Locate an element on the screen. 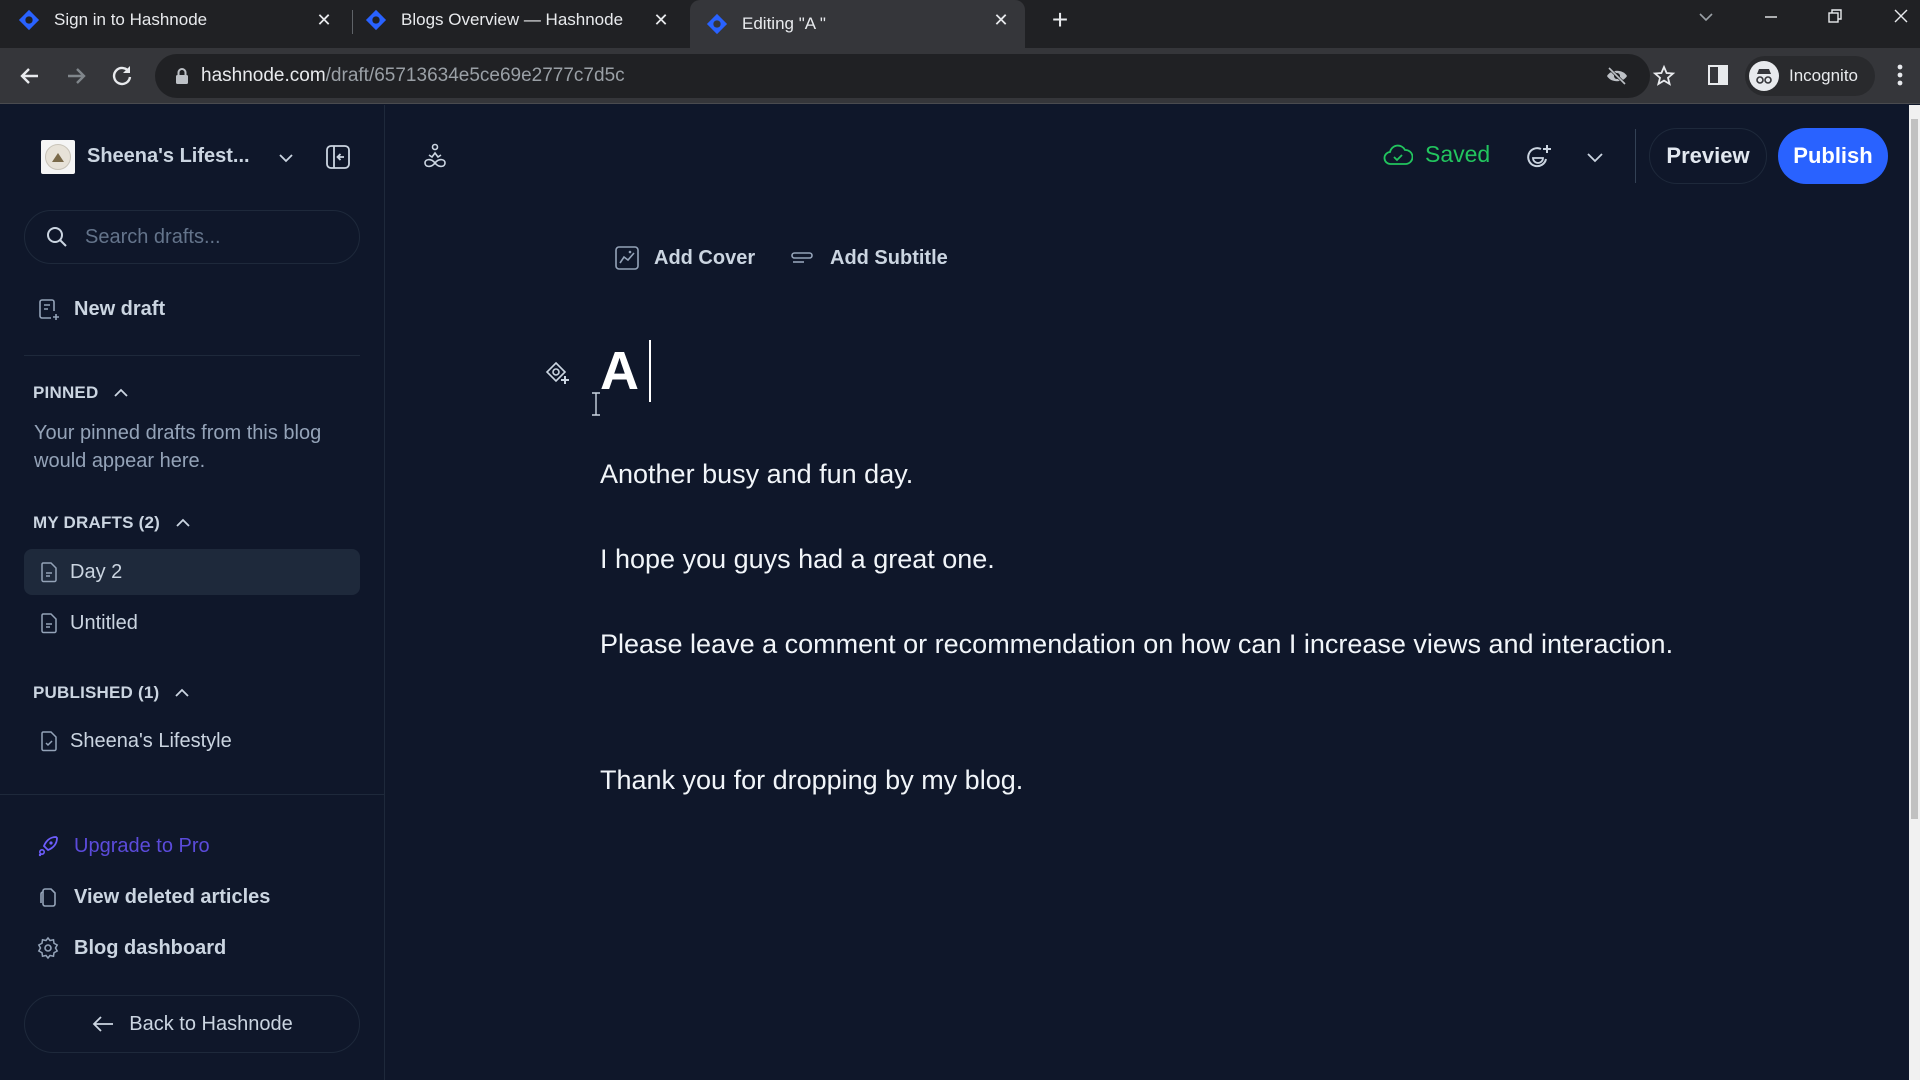 Image resolution: width=1920 pixels, height=1080 pixels. minimize-icon is located at coordinates (1771, 17).